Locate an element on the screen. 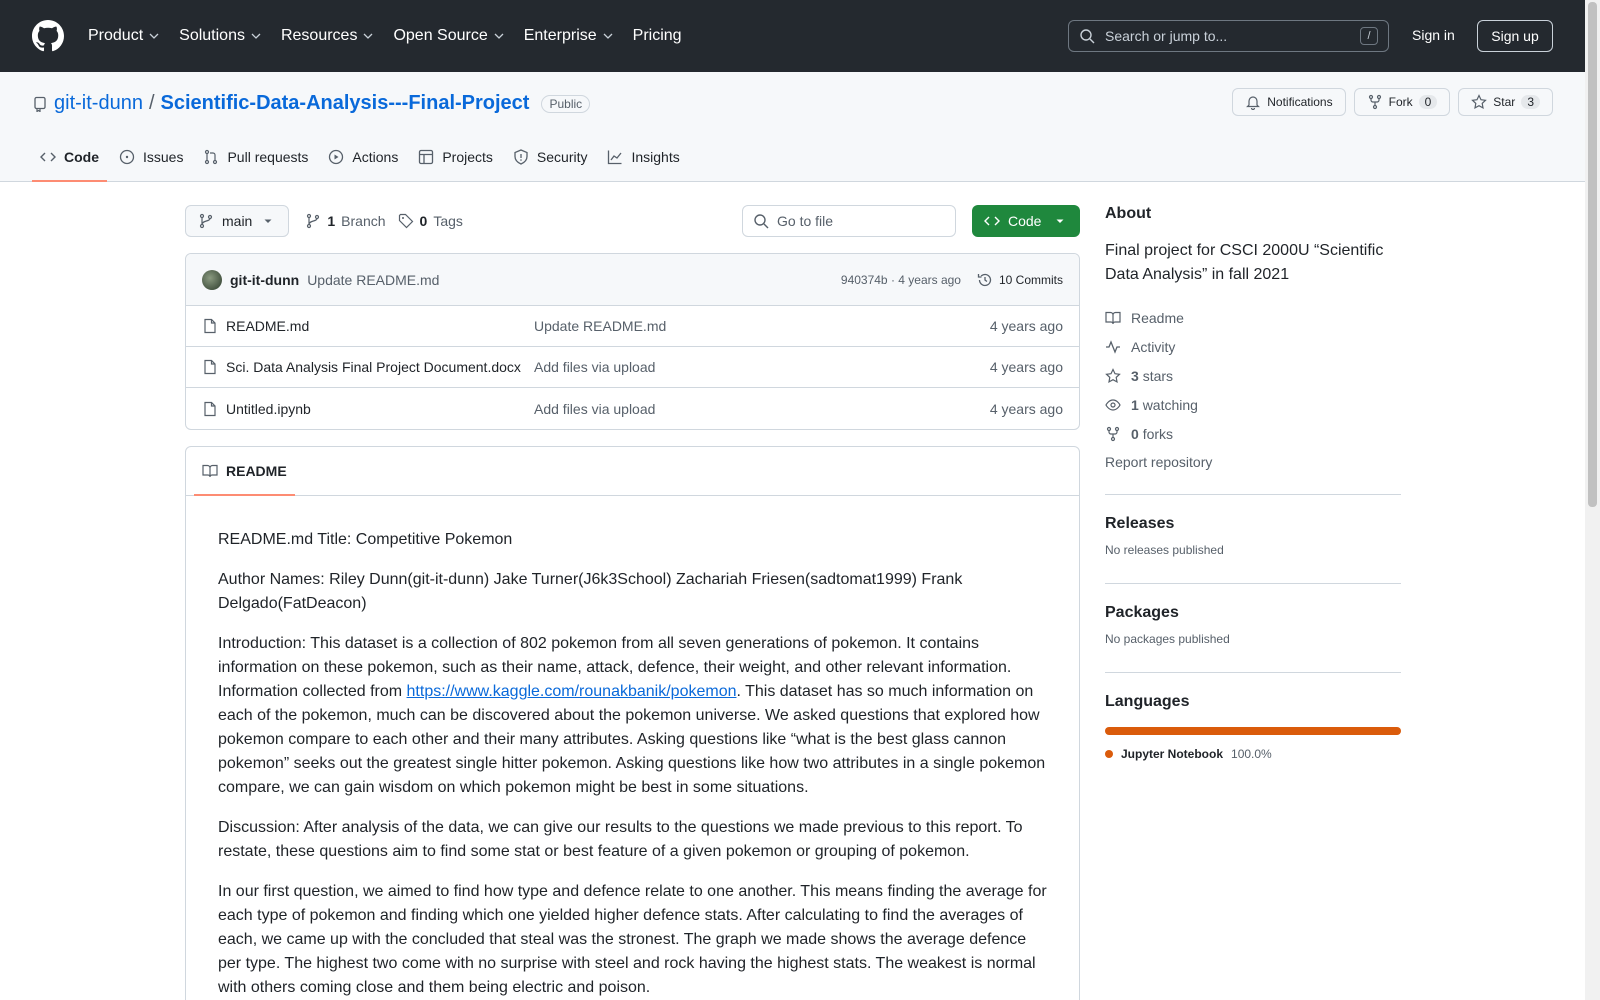  star-button: Star 3 is located at coordinates (1505, 102).